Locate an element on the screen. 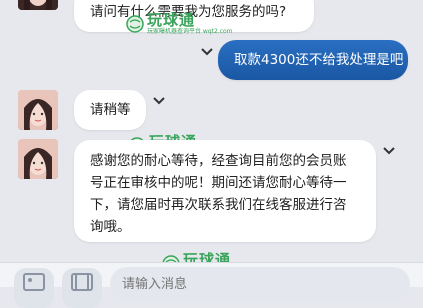 The width and height of the screenshot is (423, 308). watermark-subtitle: 玩家曝机器查询平台 wqt2.com is located at coordinates (190, 31).